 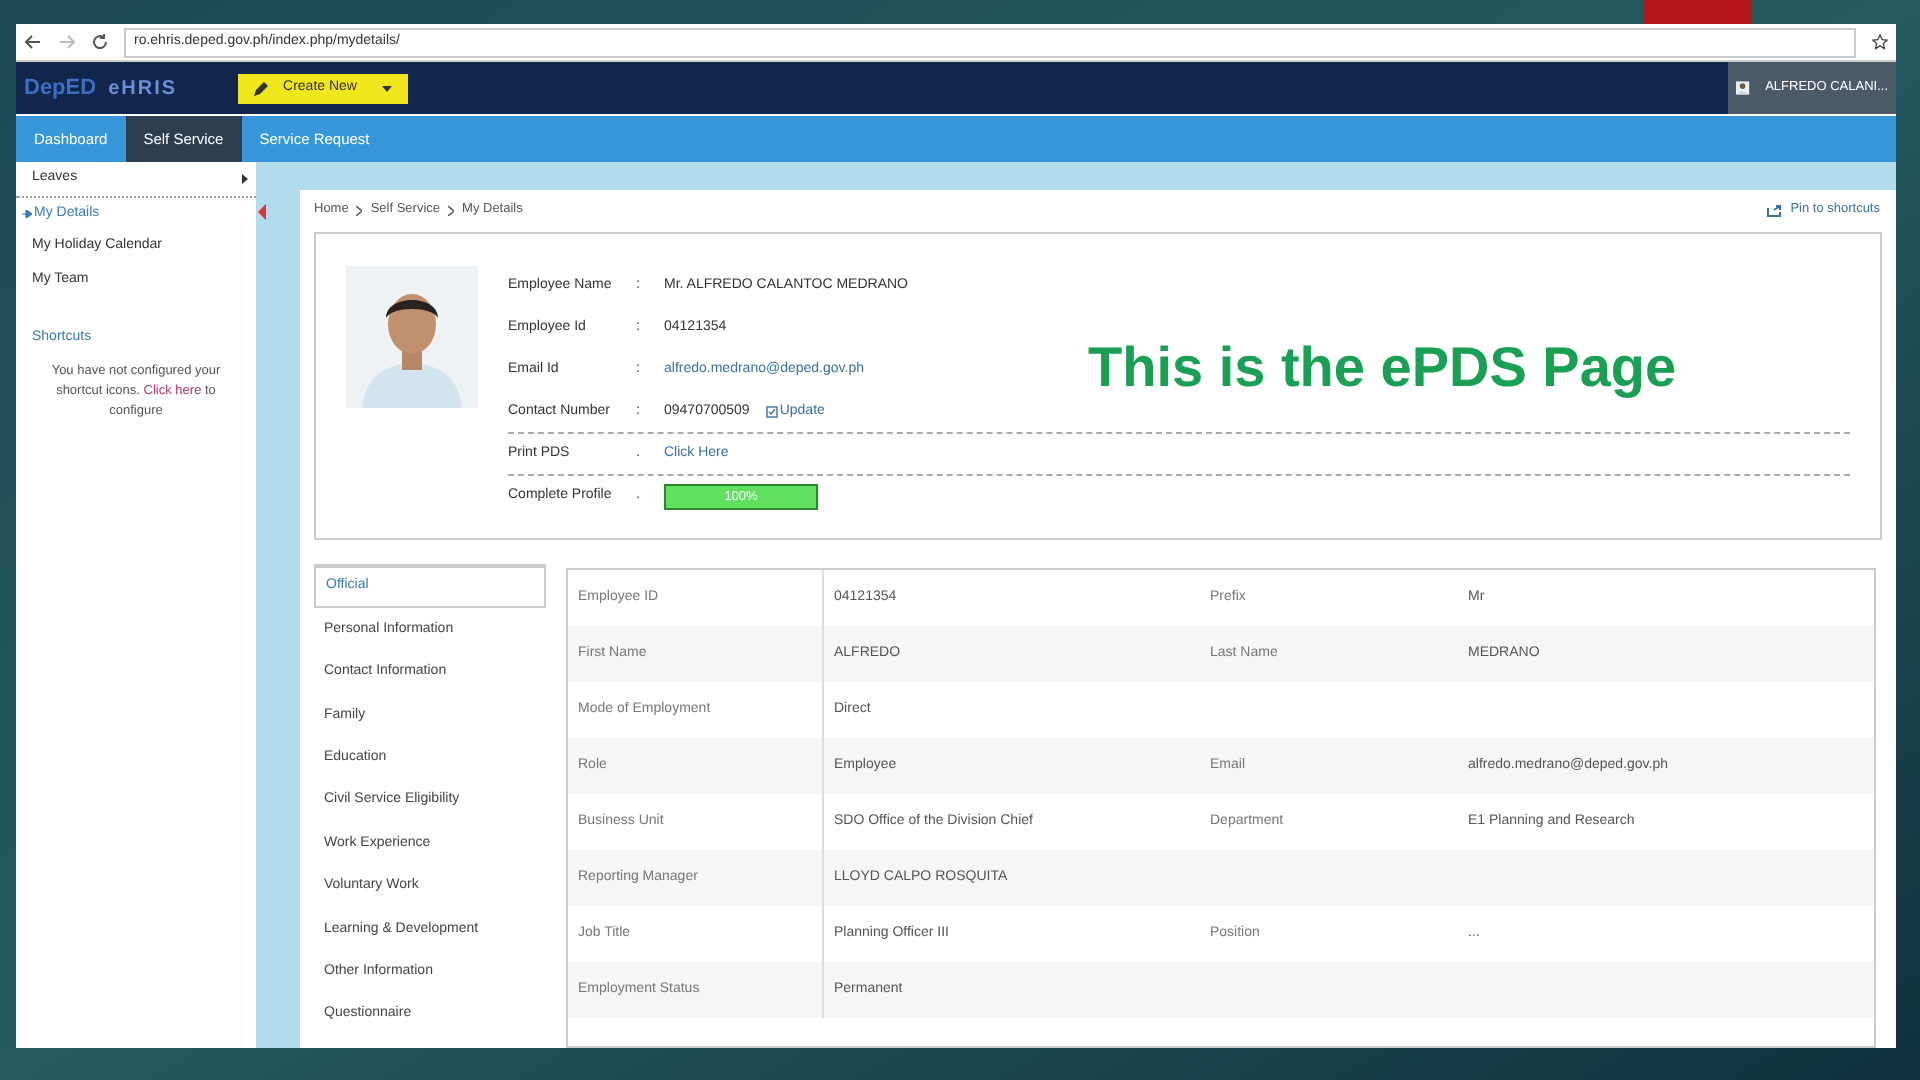 I want to click on slide-accent, so click(x=1698, y=12).